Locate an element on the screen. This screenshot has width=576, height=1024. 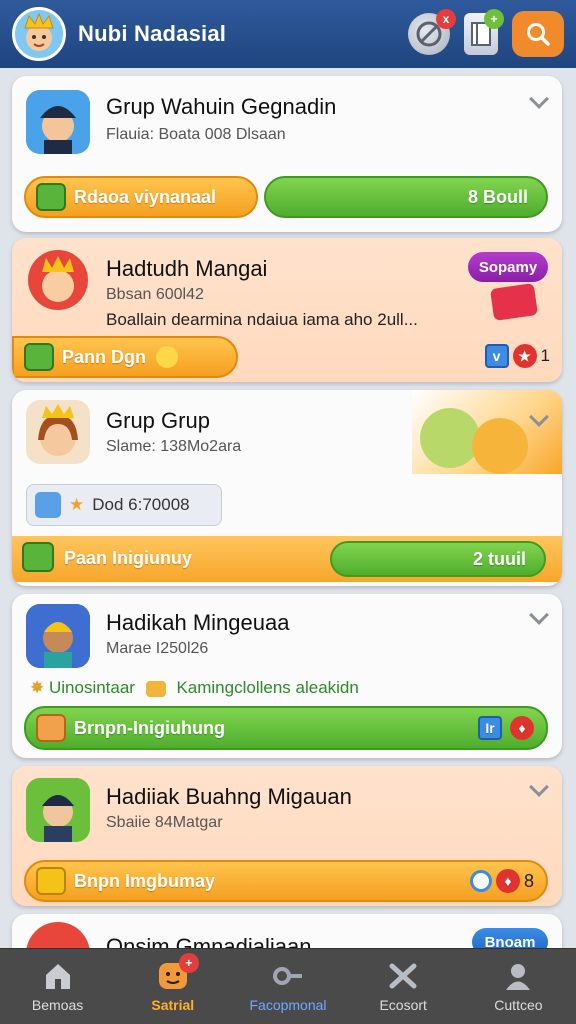
card-title: Hadtudh Mangai is located at coordinates (187, 268).